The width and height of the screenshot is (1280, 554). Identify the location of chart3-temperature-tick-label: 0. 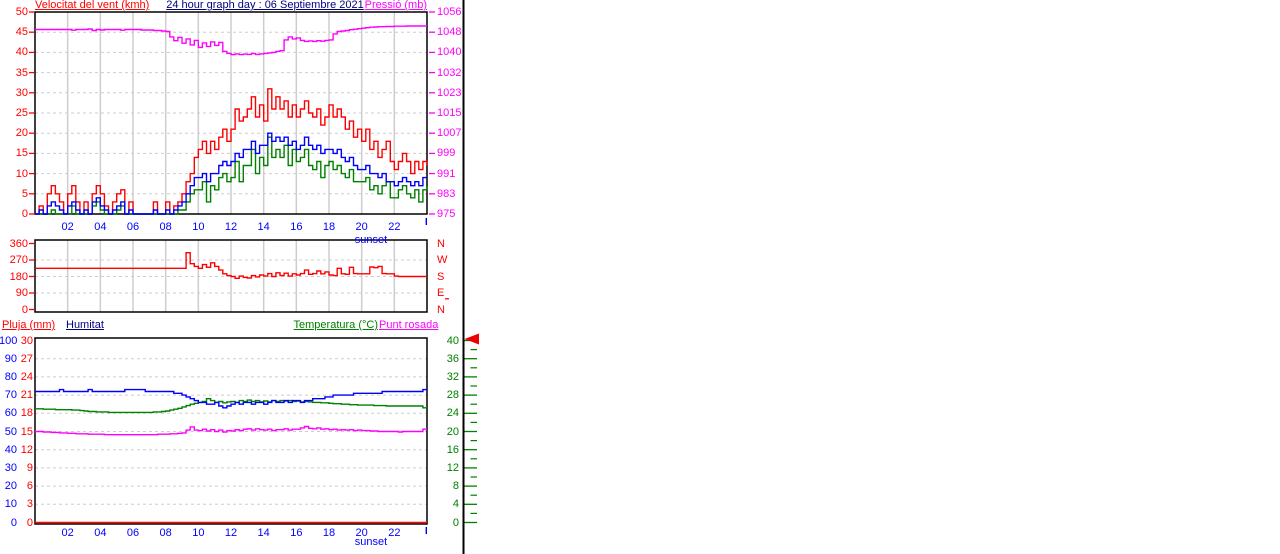
(455, 522).